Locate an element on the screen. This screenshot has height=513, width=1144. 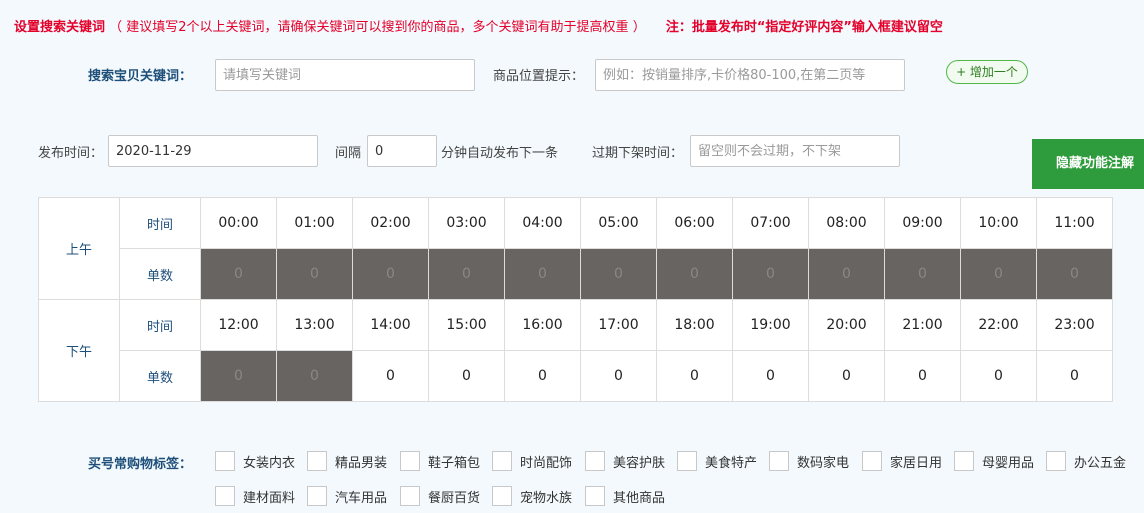
publish-time-input is located at coordinates (213, 151).